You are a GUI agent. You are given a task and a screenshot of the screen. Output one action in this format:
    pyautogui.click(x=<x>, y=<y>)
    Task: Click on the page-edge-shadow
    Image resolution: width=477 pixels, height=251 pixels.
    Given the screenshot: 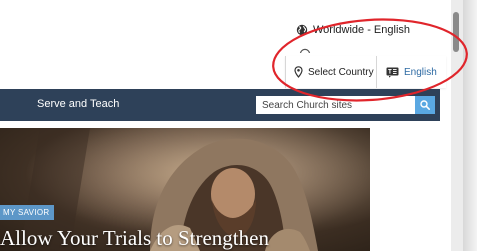 What is the action you would take?
    pyautogui.click(x=470, y=125)
    